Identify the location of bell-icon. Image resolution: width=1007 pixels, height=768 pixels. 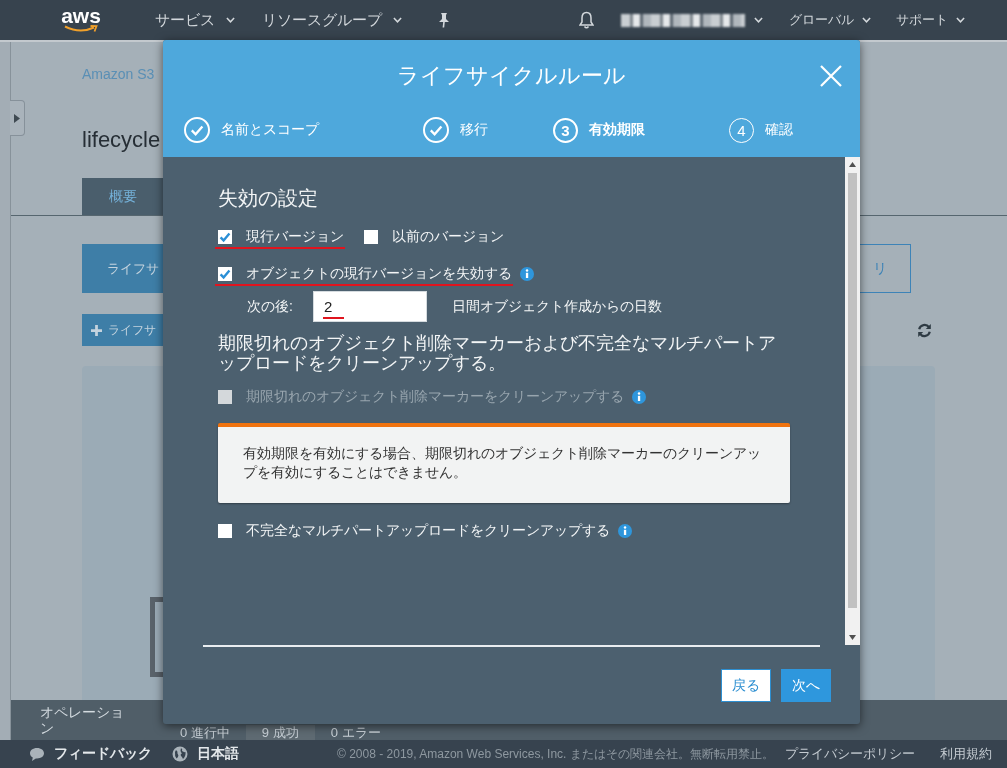
(586, 20).